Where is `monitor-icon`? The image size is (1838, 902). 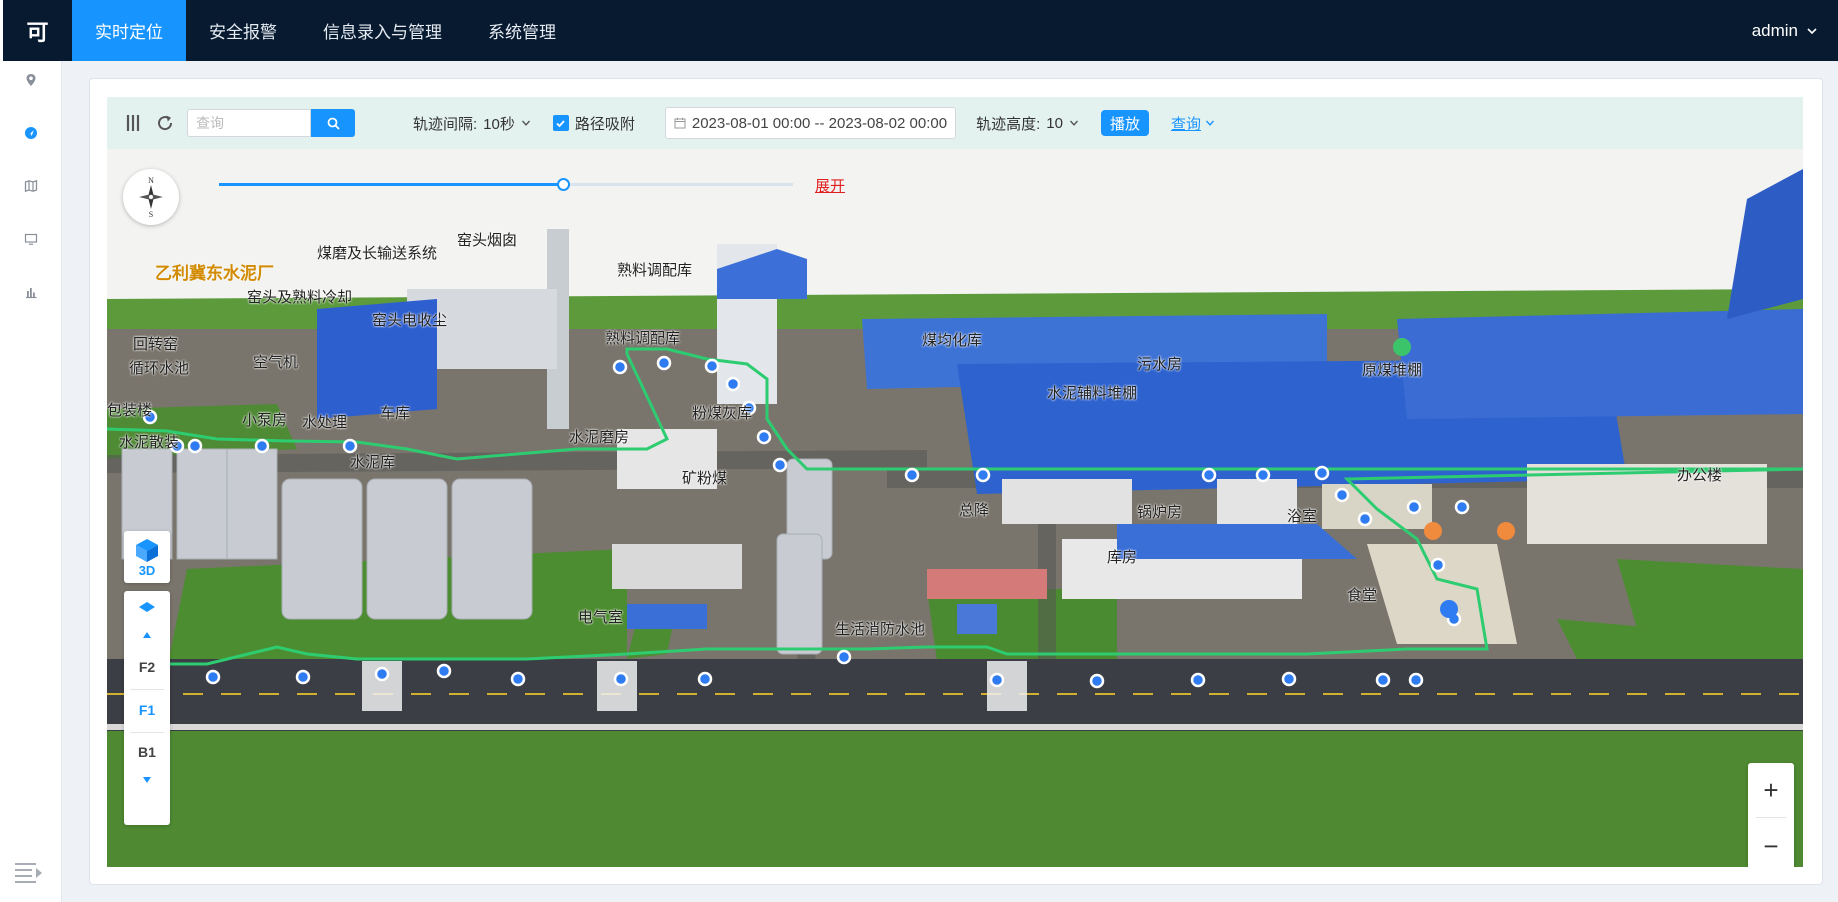 monitor-icon is located at coordinates (31, 239).